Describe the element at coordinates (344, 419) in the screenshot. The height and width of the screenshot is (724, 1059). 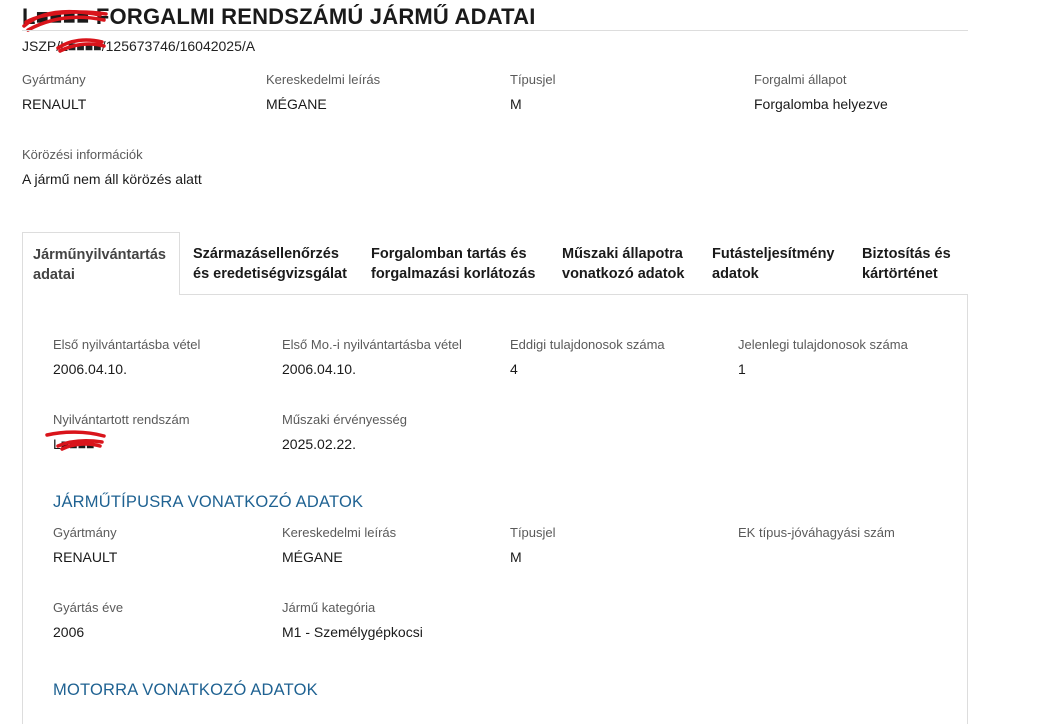
I see `field-label: Műszaki érvényesség` at that location.